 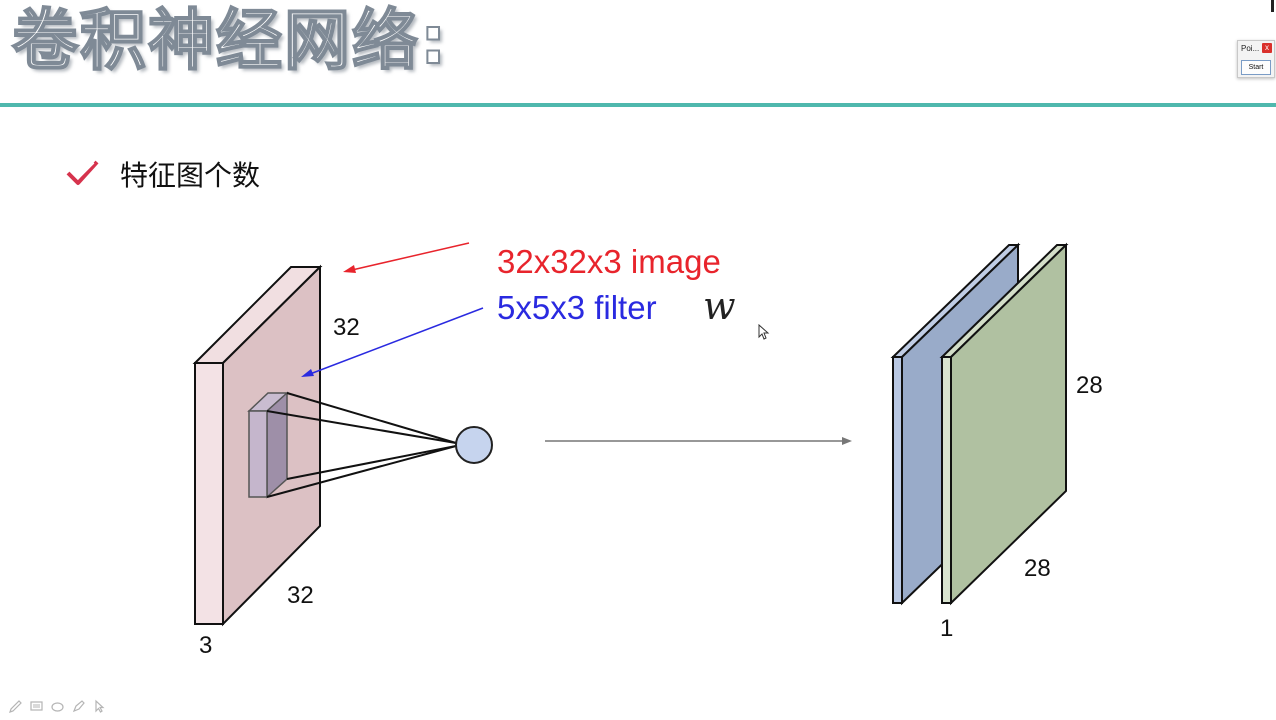 I want to click on filter-pointer-arrow, so click(x=392, y=342).